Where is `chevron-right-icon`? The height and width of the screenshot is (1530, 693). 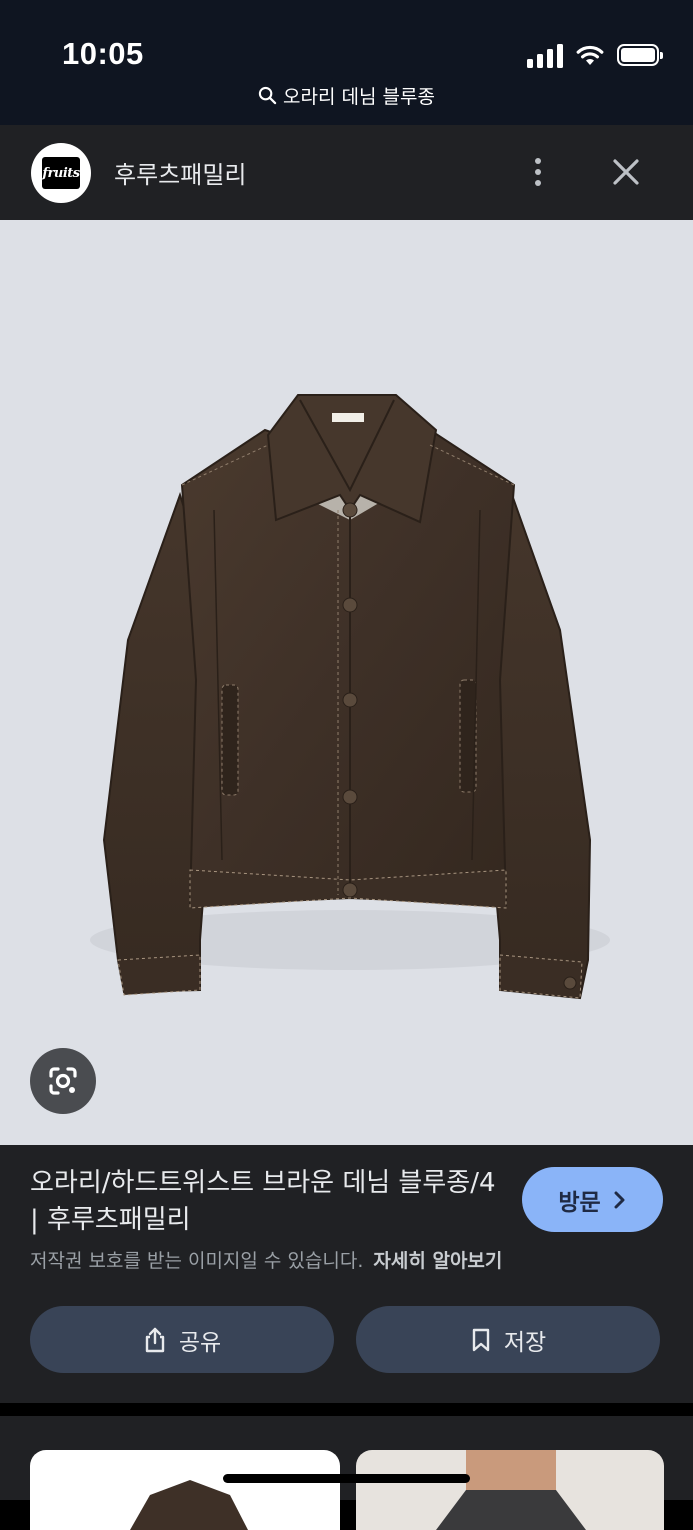
chevron-right-icon is located at coordinates (619, 1199).